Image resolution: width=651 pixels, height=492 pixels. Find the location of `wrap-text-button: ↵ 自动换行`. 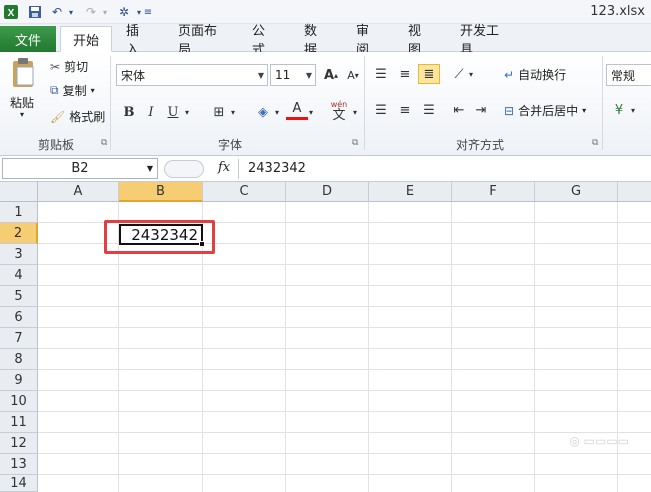

wrap-text-button: ↵ 自动换行 is located at coordinates (535, 74).